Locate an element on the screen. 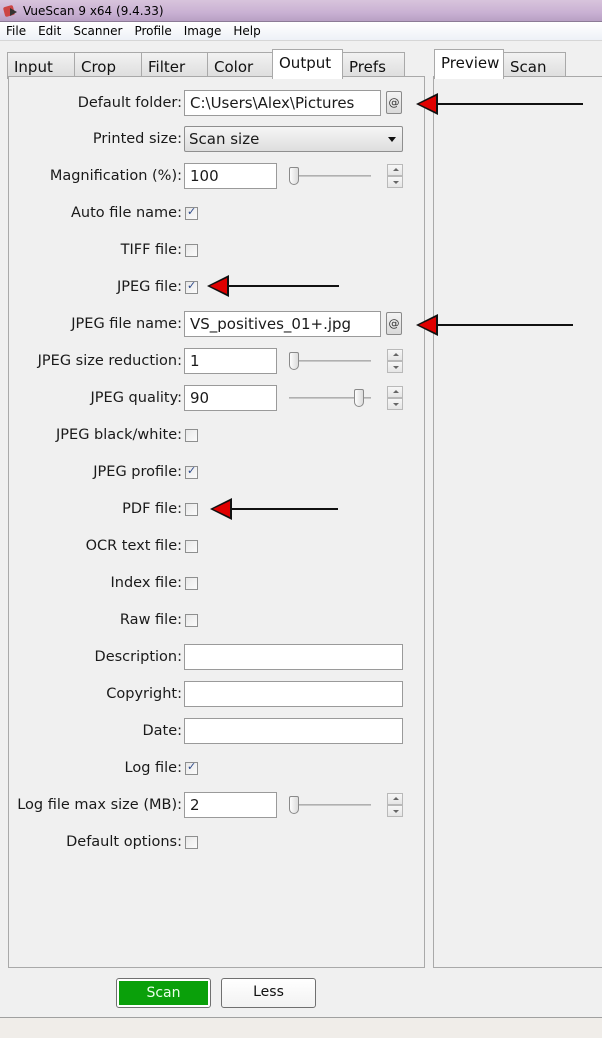  index-file-row: Index file: is located at coordinates (217, 583).